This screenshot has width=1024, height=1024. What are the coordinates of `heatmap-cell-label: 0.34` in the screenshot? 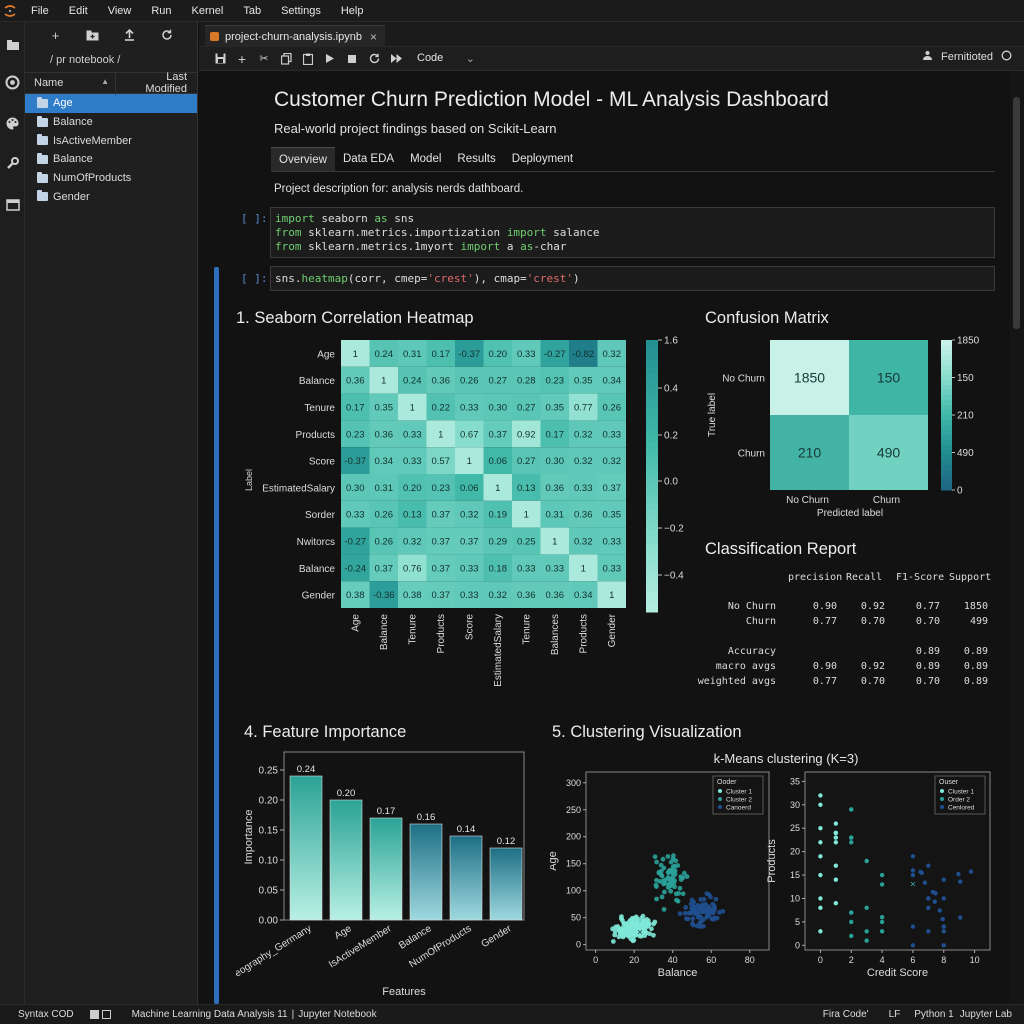 It's located at (583, 595).